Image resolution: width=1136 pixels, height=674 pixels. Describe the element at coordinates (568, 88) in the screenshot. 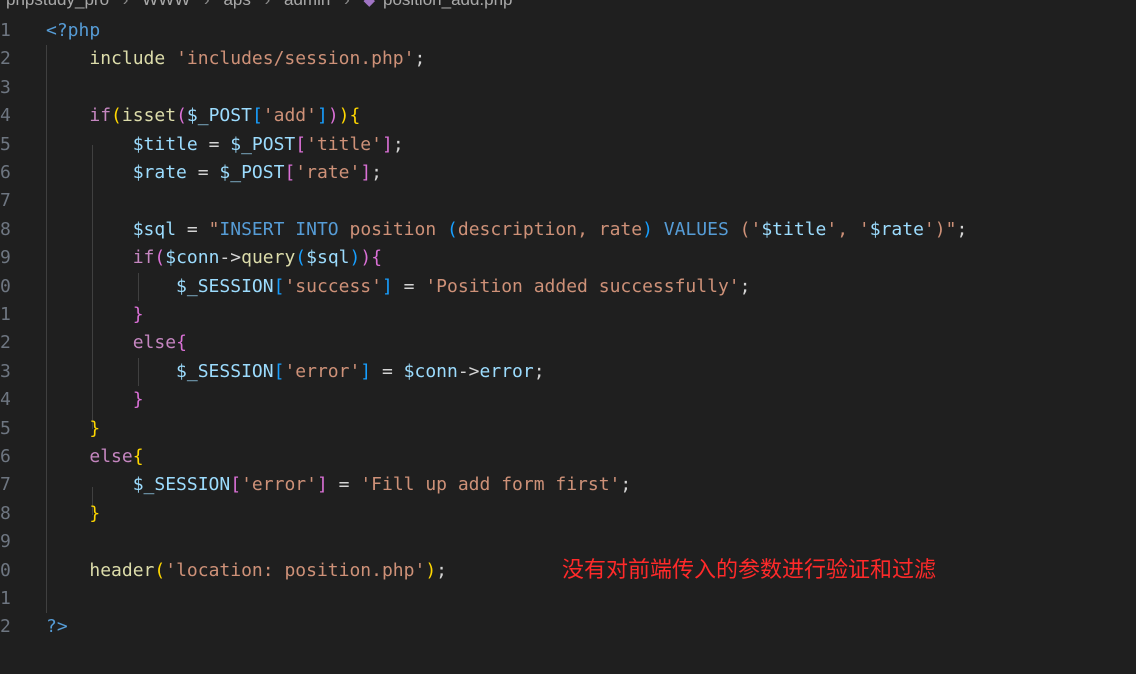

I see `code-line: 3` at that location.